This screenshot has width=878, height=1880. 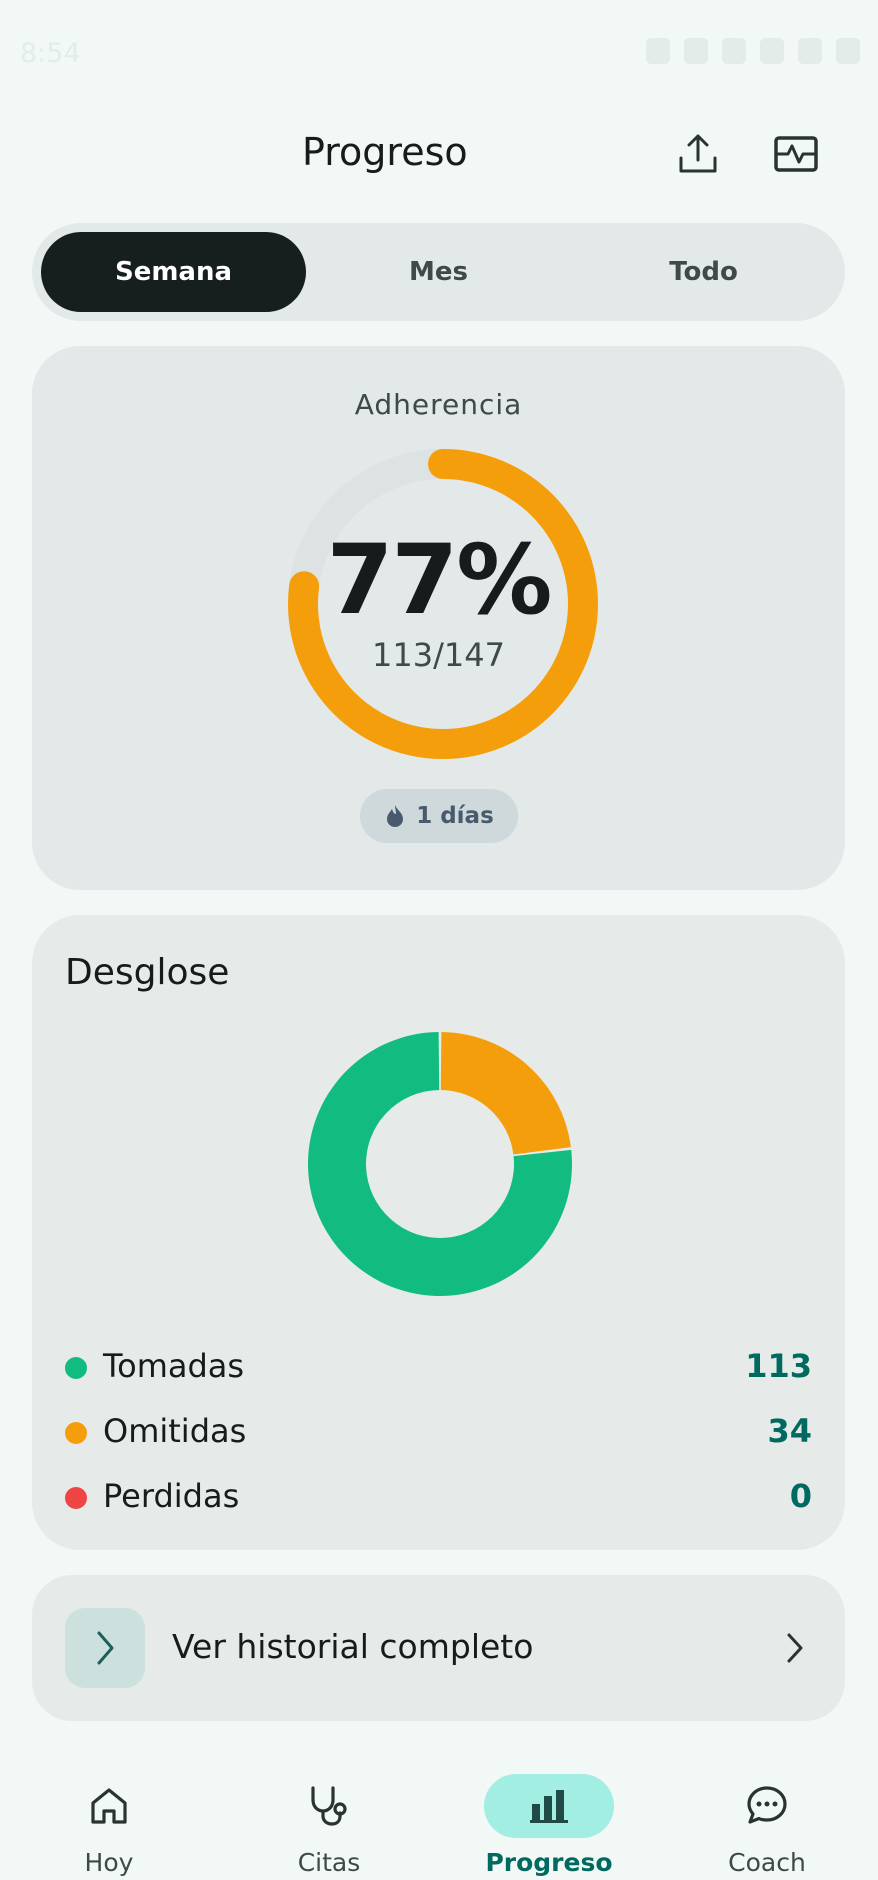 I want to click on stethoscope-icon, so click(x=329, y=1806).